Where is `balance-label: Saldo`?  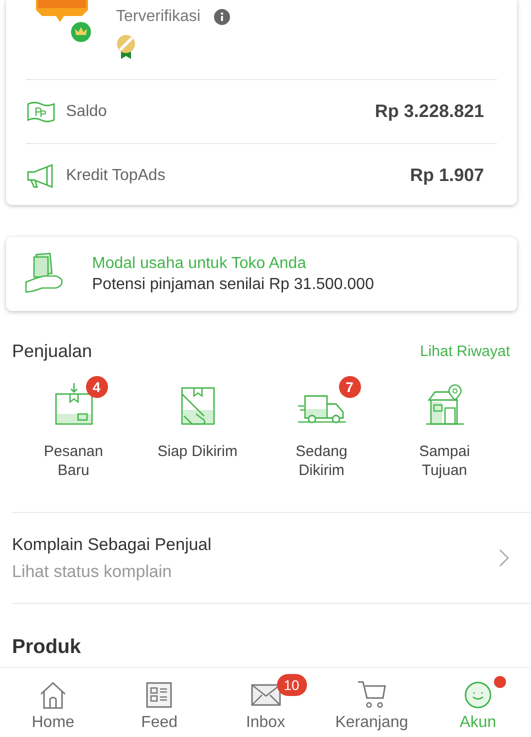
balance-label: Saldo is located at coordinates (87, 111).